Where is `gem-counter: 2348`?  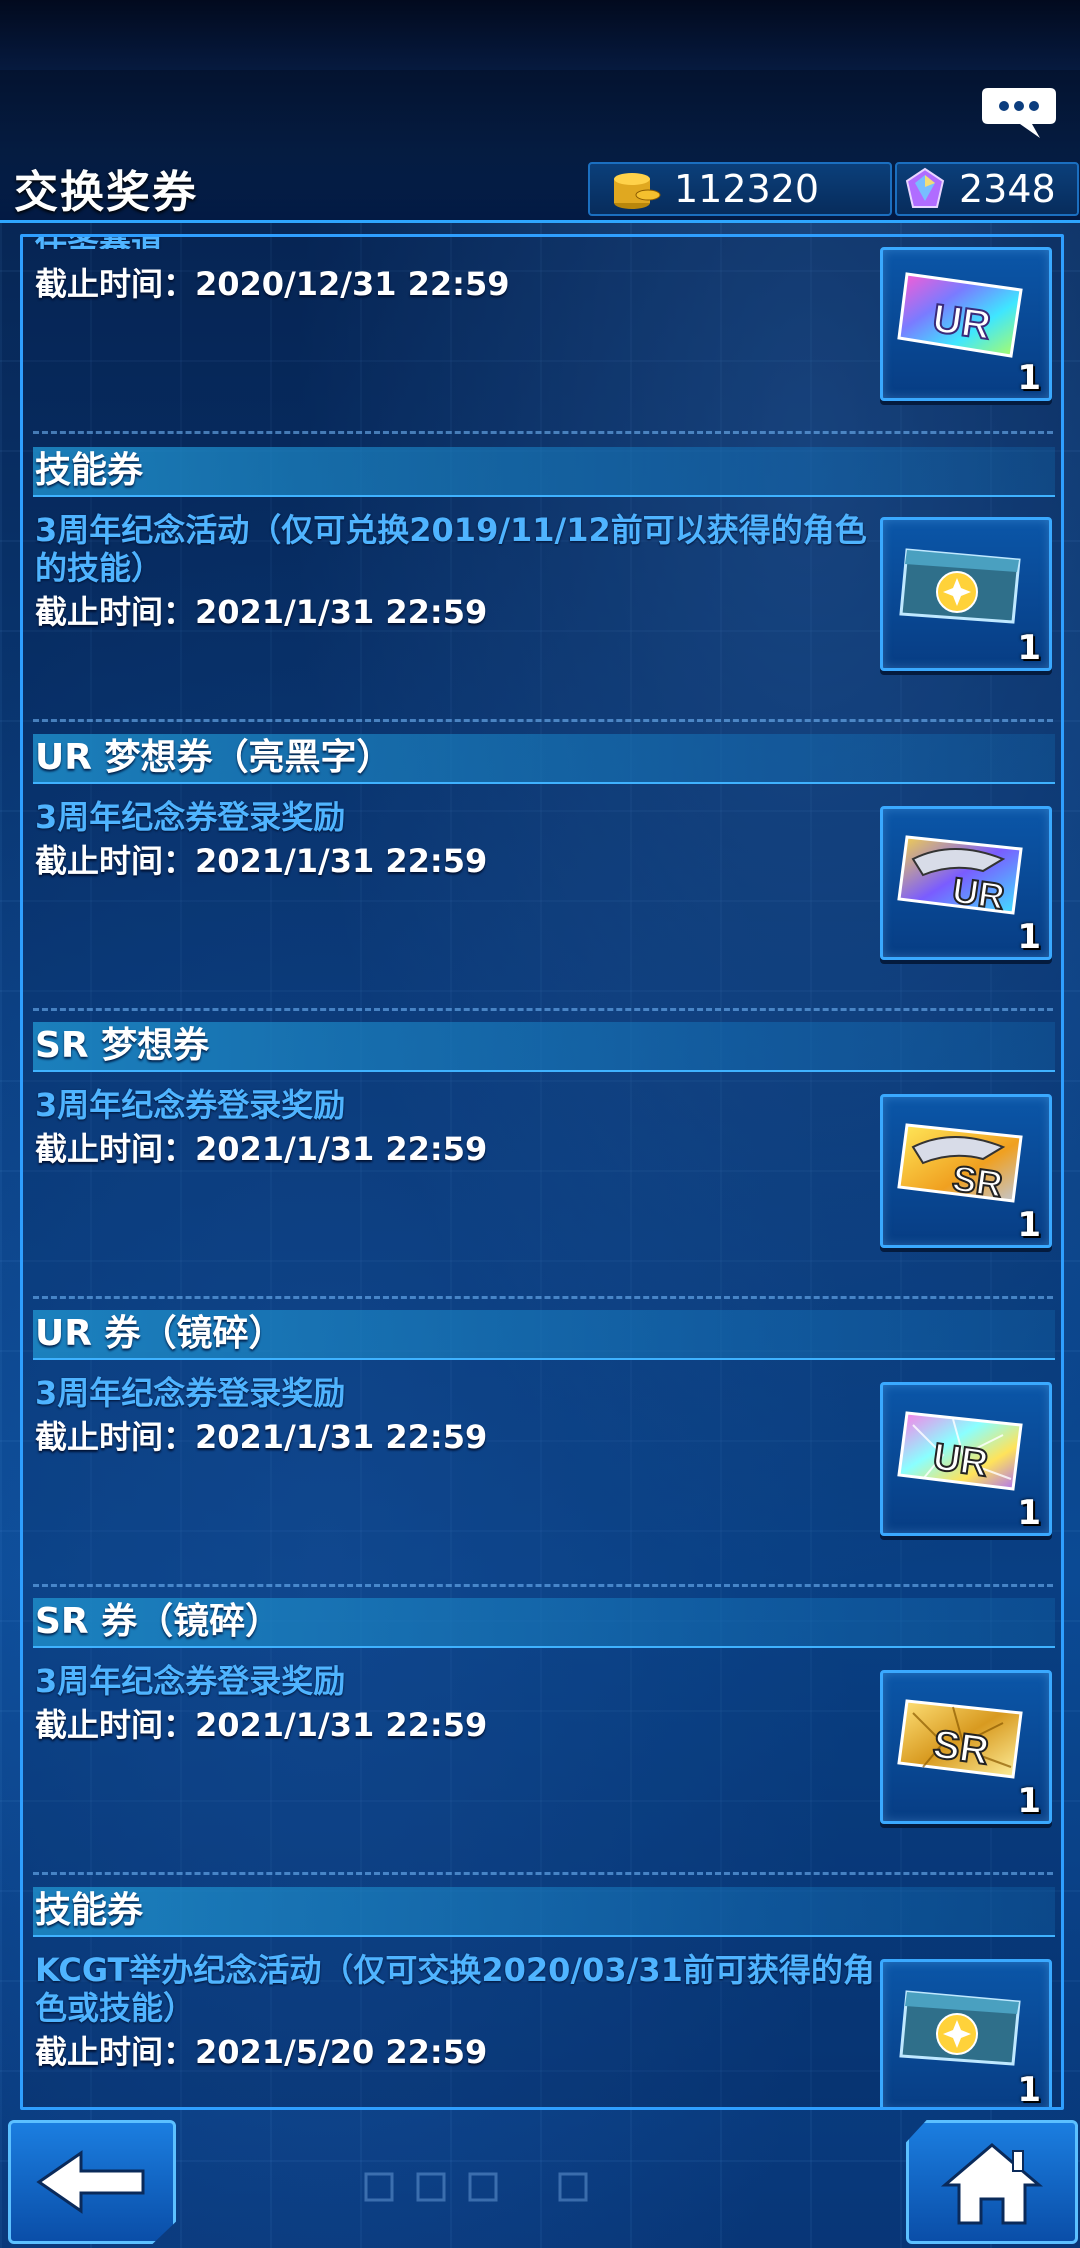
gem-counter: 2348 is located at coordinates (987, 189).